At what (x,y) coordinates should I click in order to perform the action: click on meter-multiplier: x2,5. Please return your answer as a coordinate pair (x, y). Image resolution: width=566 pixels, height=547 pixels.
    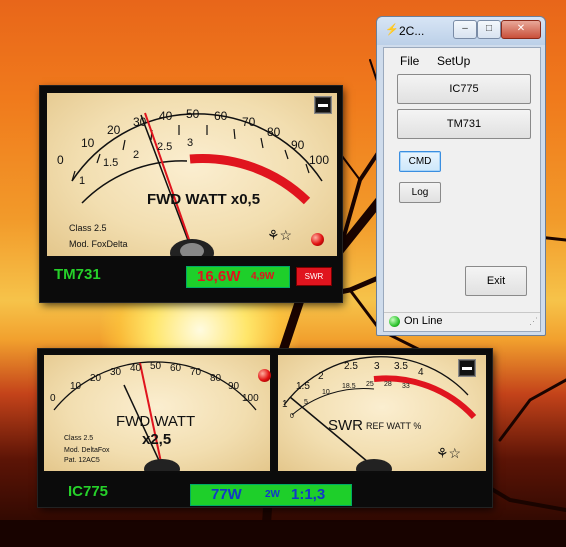
    Looking at the image, I should click on (157, 439).